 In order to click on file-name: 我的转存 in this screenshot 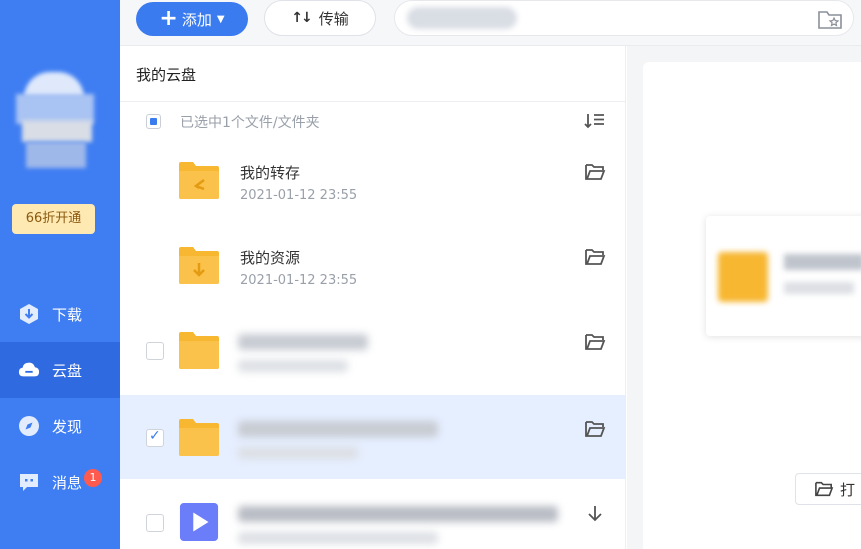, I will do `click(270, 173)`.